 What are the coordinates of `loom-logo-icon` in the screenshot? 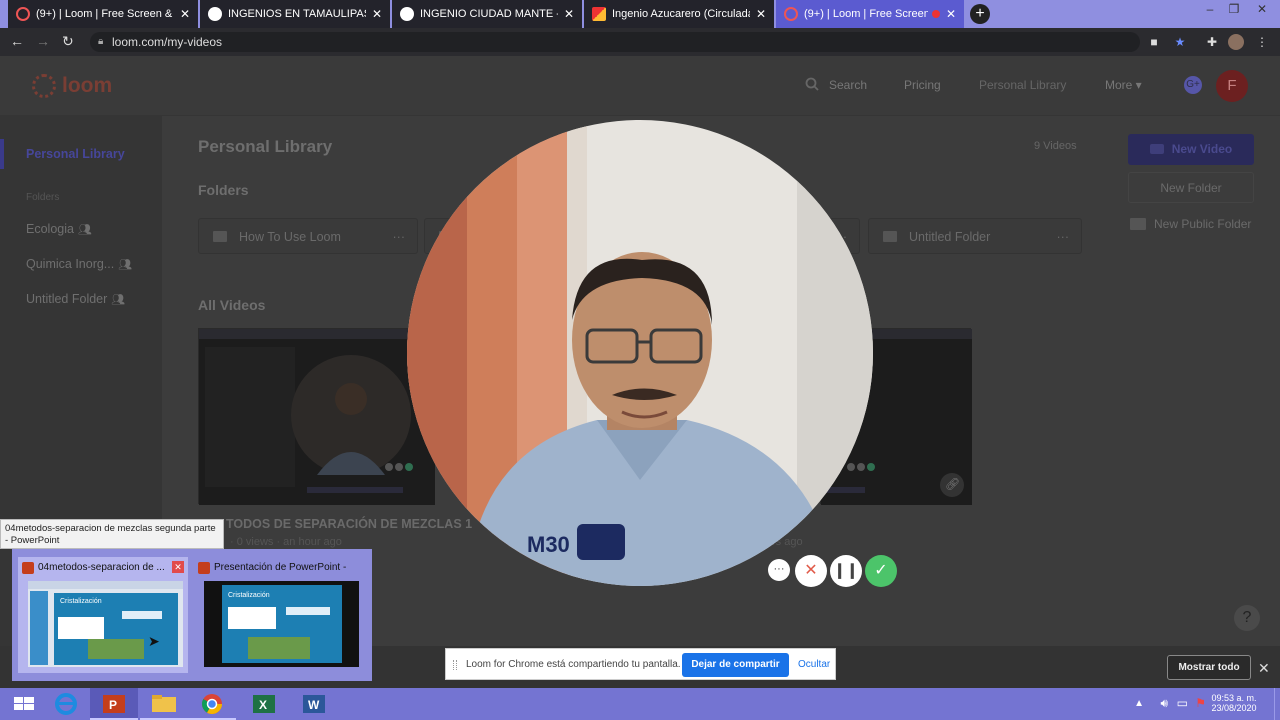 It's located at (44, 86).